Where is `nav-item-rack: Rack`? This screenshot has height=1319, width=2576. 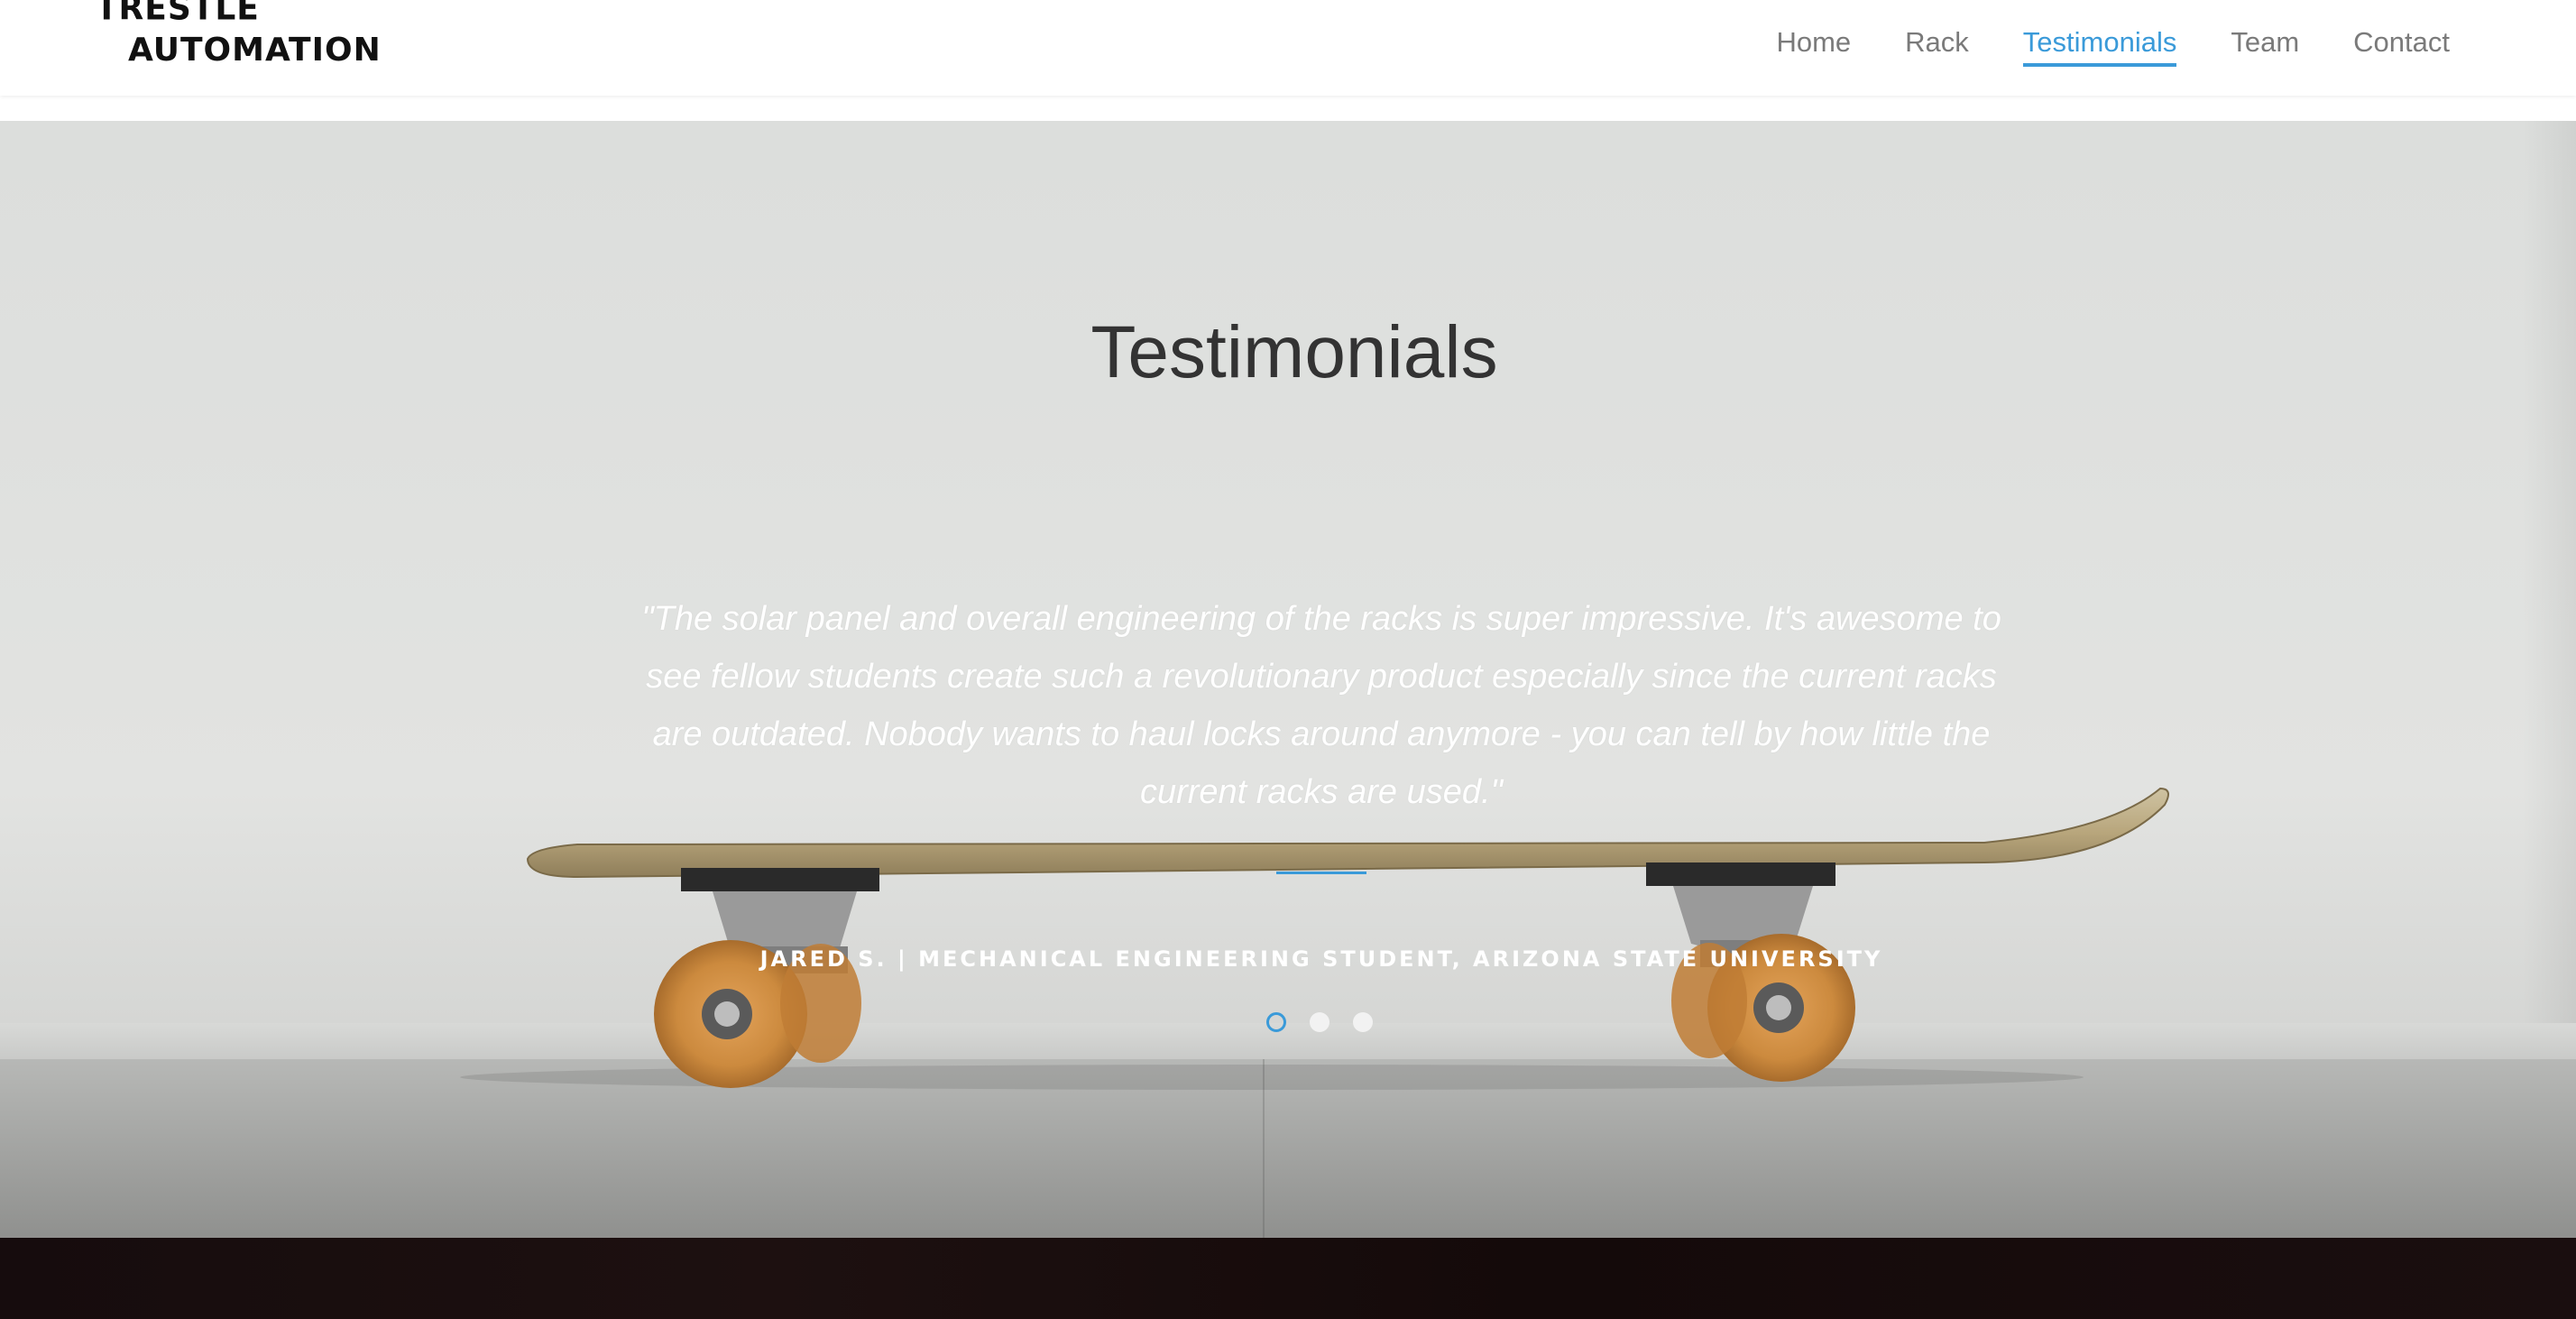
nav-item-rack: Rack is located at coordinates (1937, 44).